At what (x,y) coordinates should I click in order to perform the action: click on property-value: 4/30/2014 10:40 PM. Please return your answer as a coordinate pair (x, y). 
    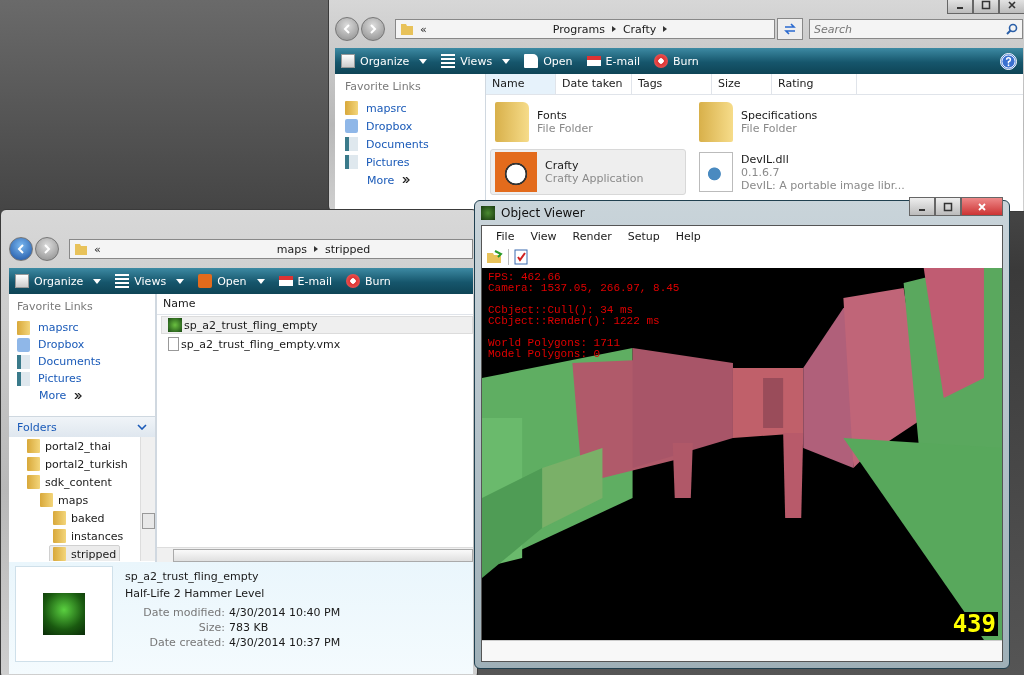
    Looking at the image, I should click on (285, 612).